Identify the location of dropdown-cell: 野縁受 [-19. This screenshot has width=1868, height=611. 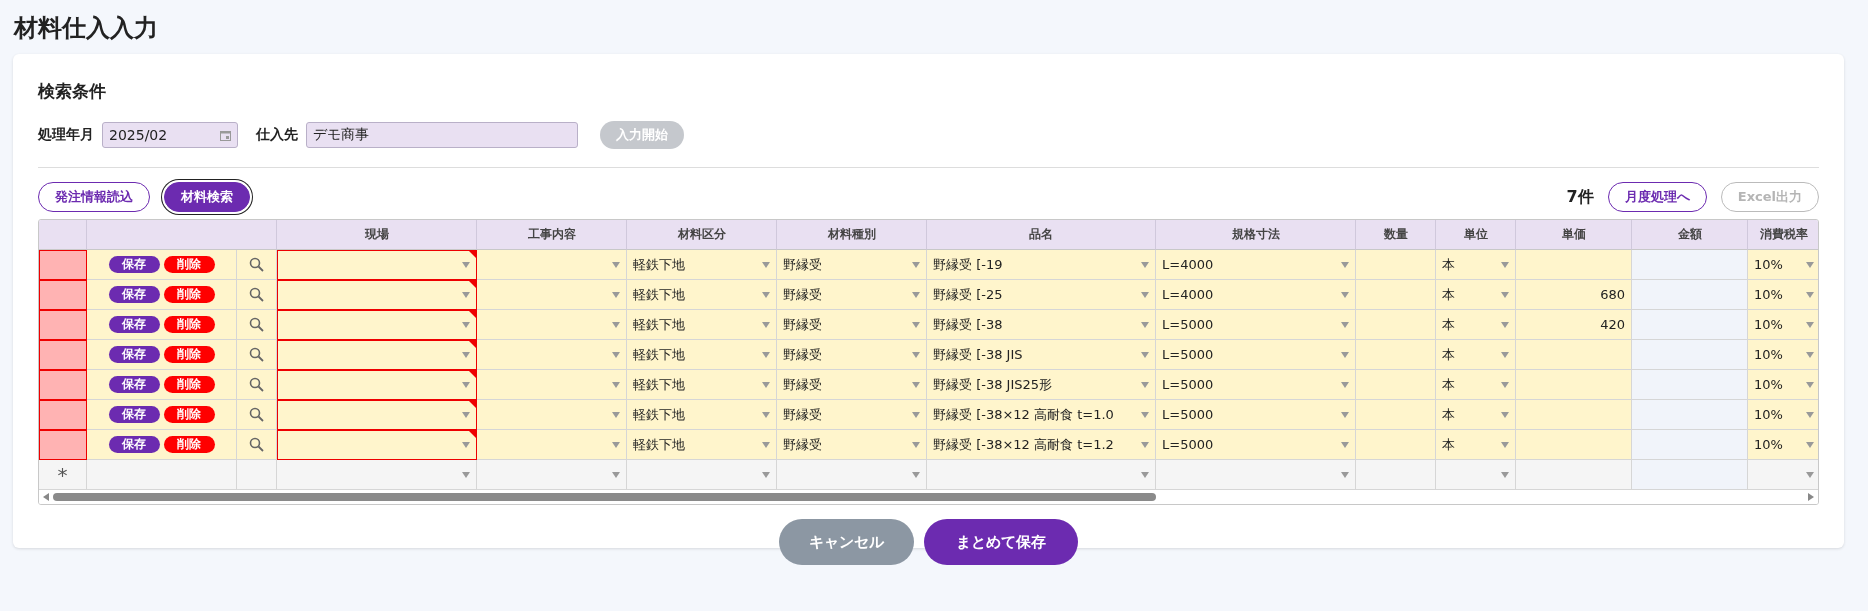
(1041, 265).